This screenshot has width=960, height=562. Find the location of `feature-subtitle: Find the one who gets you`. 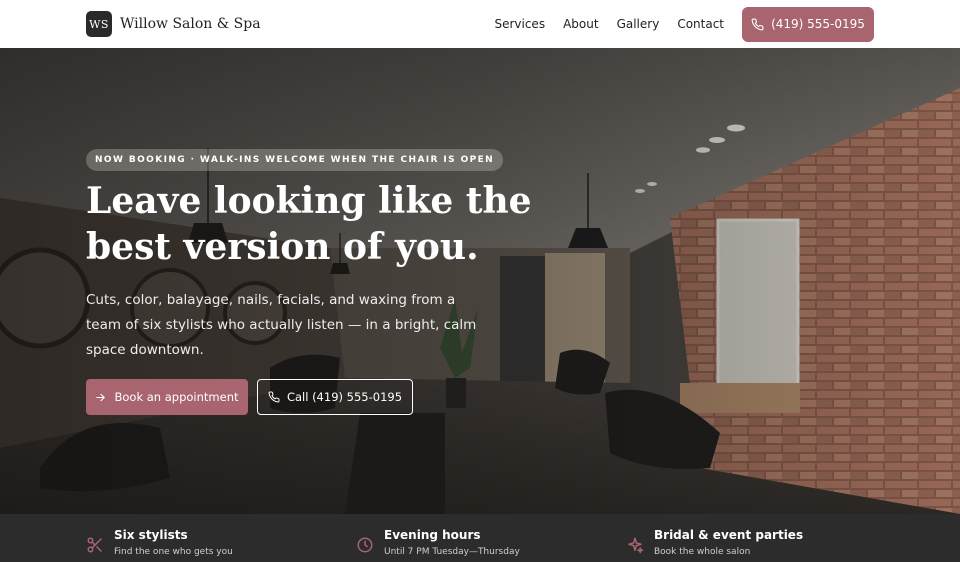

feature-subtitle: Find the one who gets you is located at coordinates (173, 552).